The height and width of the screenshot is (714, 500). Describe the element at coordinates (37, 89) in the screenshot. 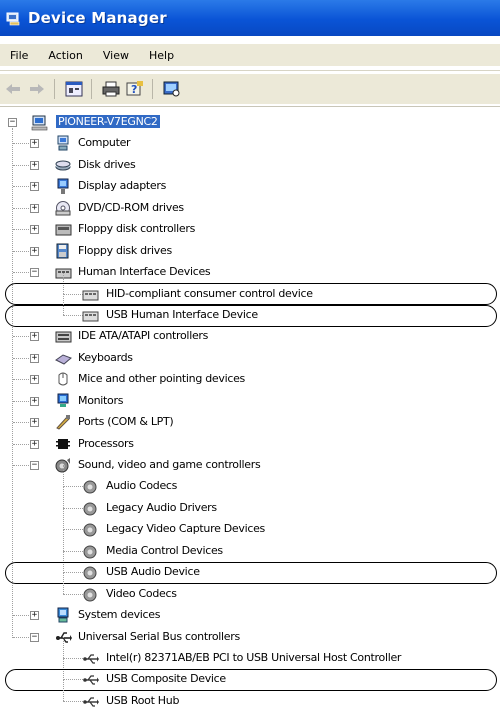

I see `forward-icon` at that location.